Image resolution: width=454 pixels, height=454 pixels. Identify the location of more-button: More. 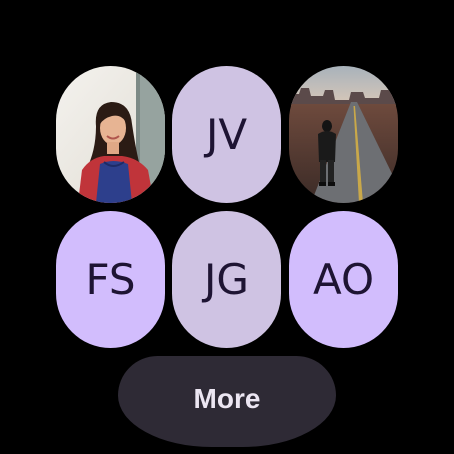
(227, 401).